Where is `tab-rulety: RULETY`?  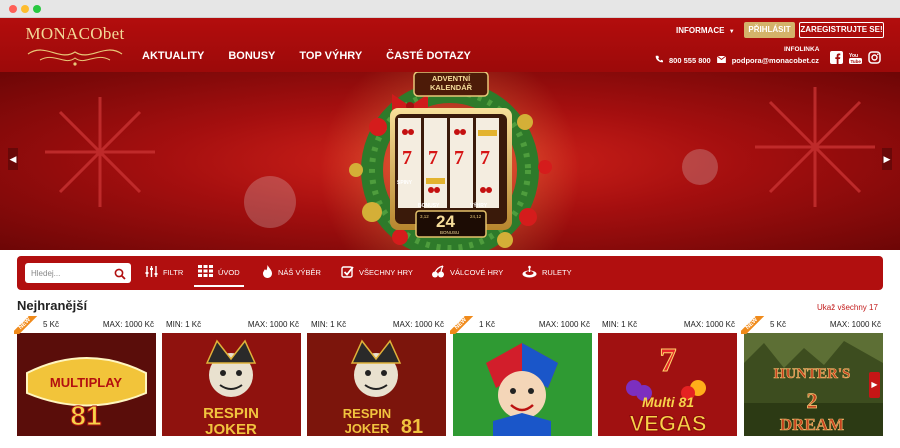 tab-rulety: RULETY is located at coordinates (547, 272).